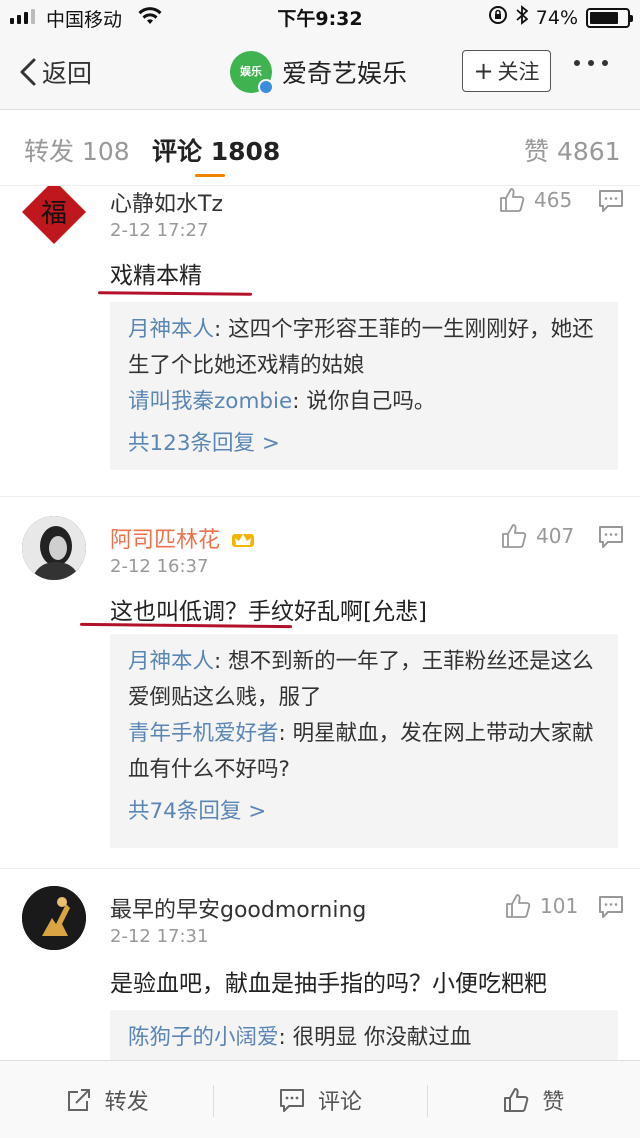 This screenshot has height=1138, width=640. What do you see at coordinates (364, 348) in the screenshot?
I see `reply-item: 月神本人: 这四个字形容王菲的一生刚刚好，她还生了个比她还戏精的姑娘` at bounding box center [364, 348].